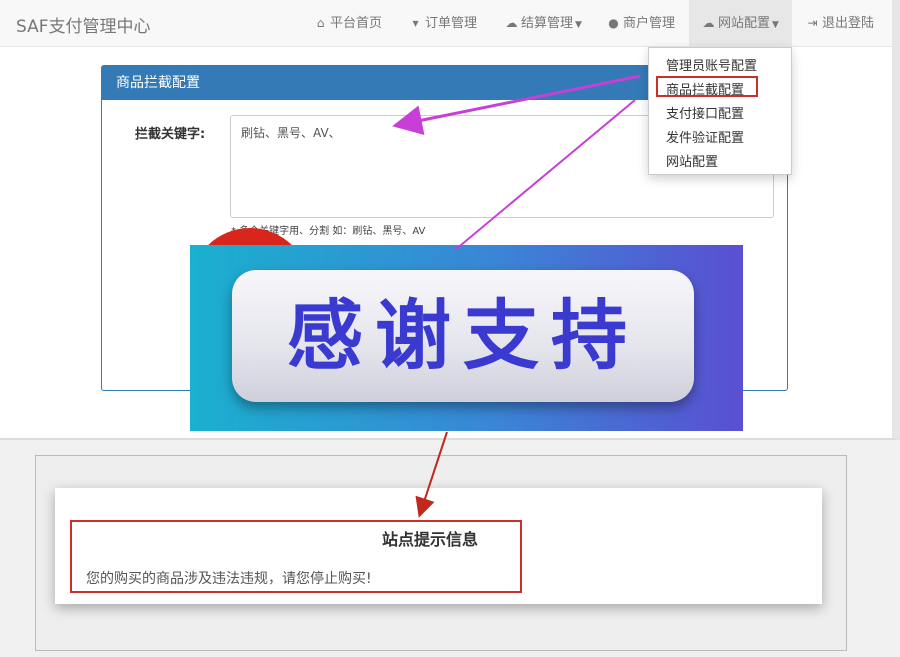 Image resolution: width=900 pixels, height=657 pixels. I want to click on brand-title: SAF支付管理中心, so click(83, 24).